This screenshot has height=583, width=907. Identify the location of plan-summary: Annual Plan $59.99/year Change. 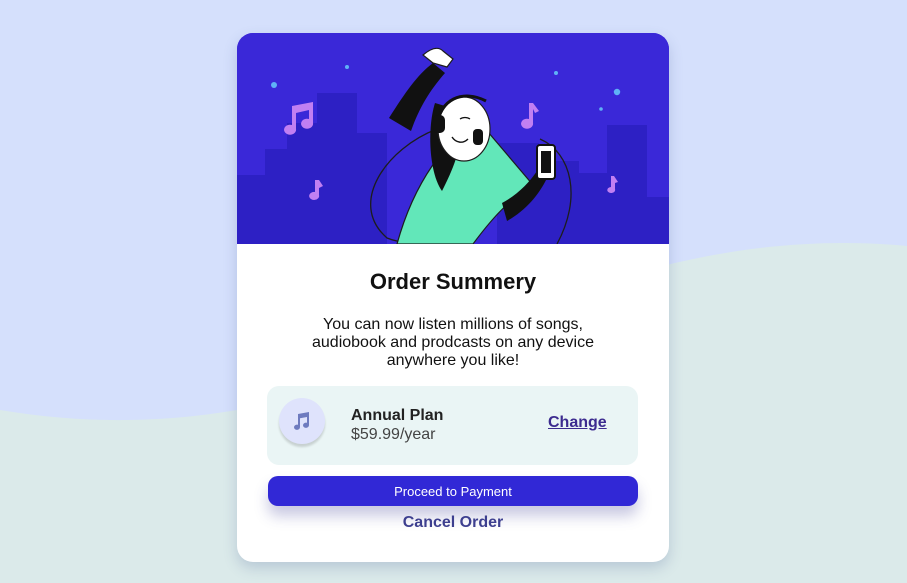
(452, 425).